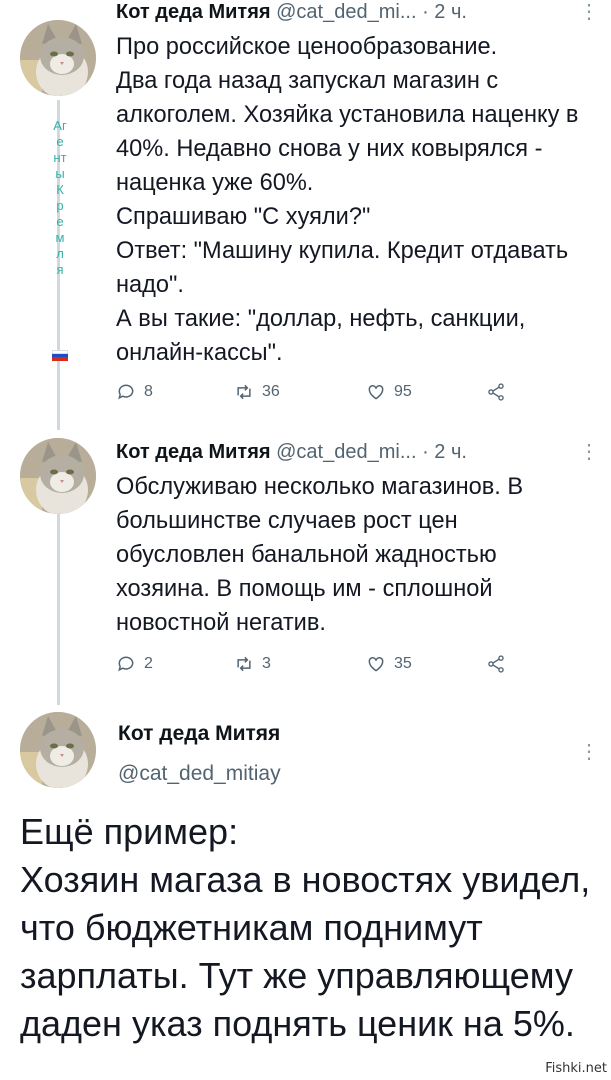 The height and width of the screenshot is (1080, 611). I want to click on like-count: 35, so click(403, 663).